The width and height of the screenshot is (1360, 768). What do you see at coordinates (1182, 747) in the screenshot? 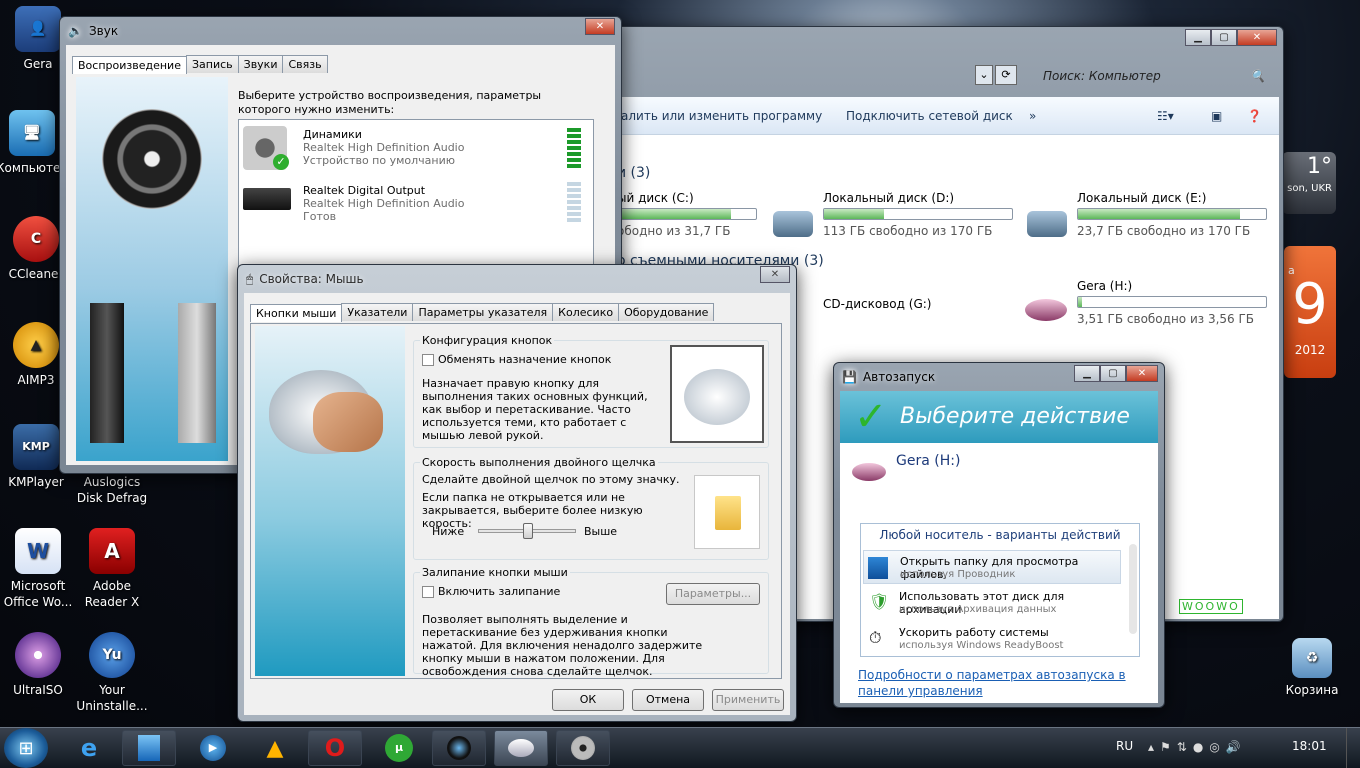
I see `network-icon: ⇅` at bounding box center [1182, 747].